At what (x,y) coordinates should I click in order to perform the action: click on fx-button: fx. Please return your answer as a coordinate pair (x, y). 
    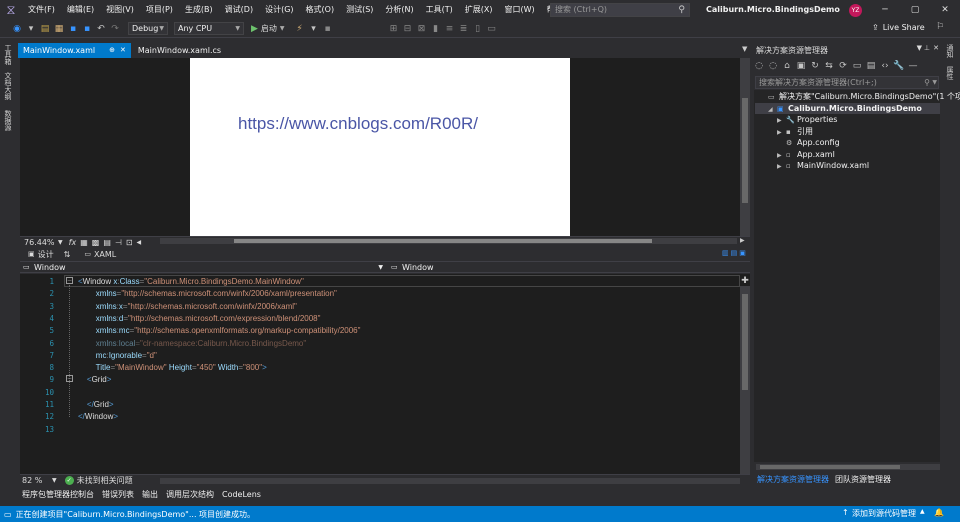
    Looking at the image, I should click on (73, 242).